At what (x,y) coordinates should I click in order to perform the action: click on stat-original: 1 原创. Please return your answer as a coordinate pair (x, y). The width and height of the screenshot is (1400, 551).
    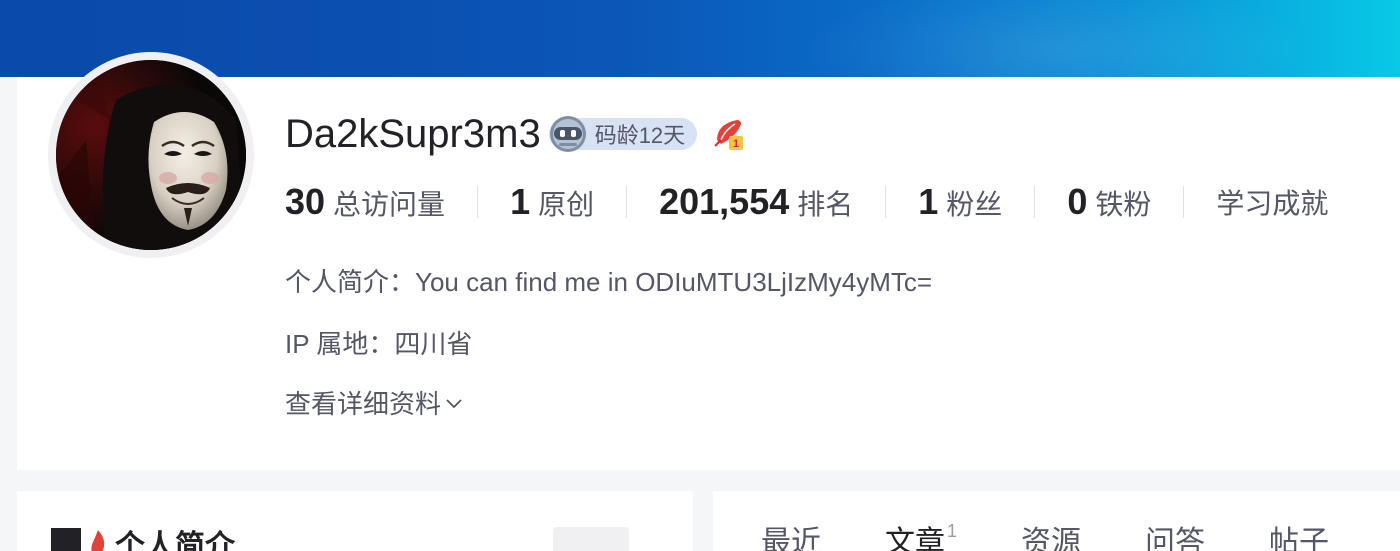
    Looking at the image, I should click on (552, 202).